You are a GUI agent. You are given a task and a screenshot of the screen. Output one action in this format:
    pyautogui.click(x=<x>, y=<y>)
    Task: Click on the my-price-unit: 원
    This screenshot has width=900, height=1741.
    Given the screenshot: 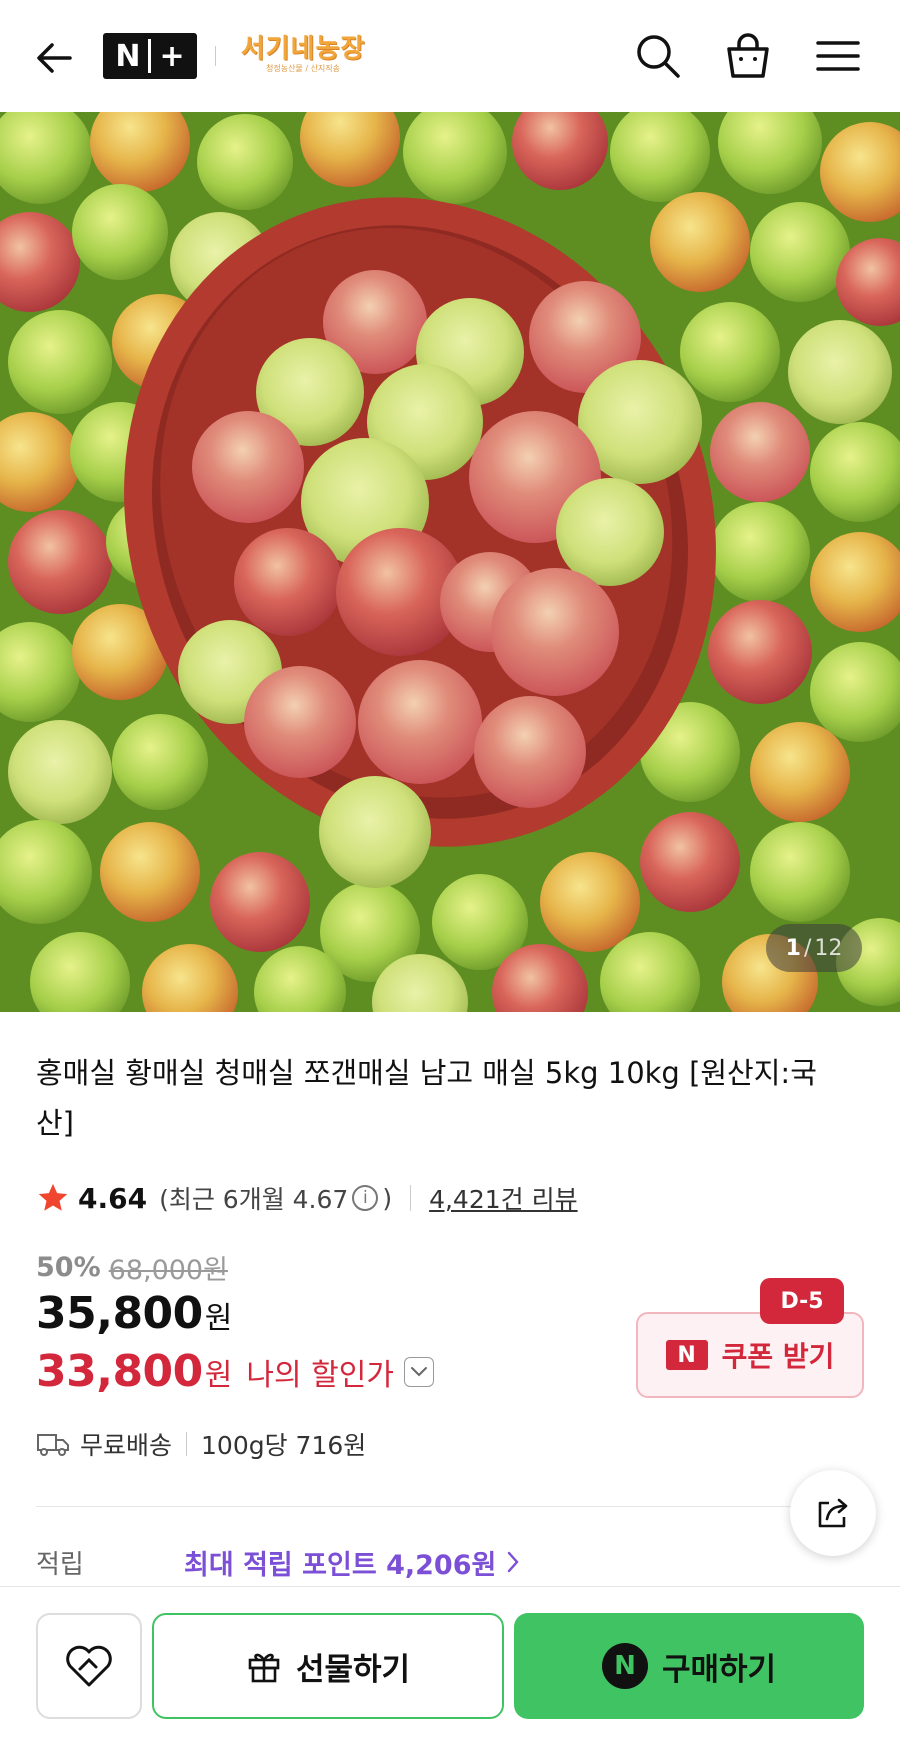 What is the action you would take?
    pyautogui.click(x=218, y=1375)
    